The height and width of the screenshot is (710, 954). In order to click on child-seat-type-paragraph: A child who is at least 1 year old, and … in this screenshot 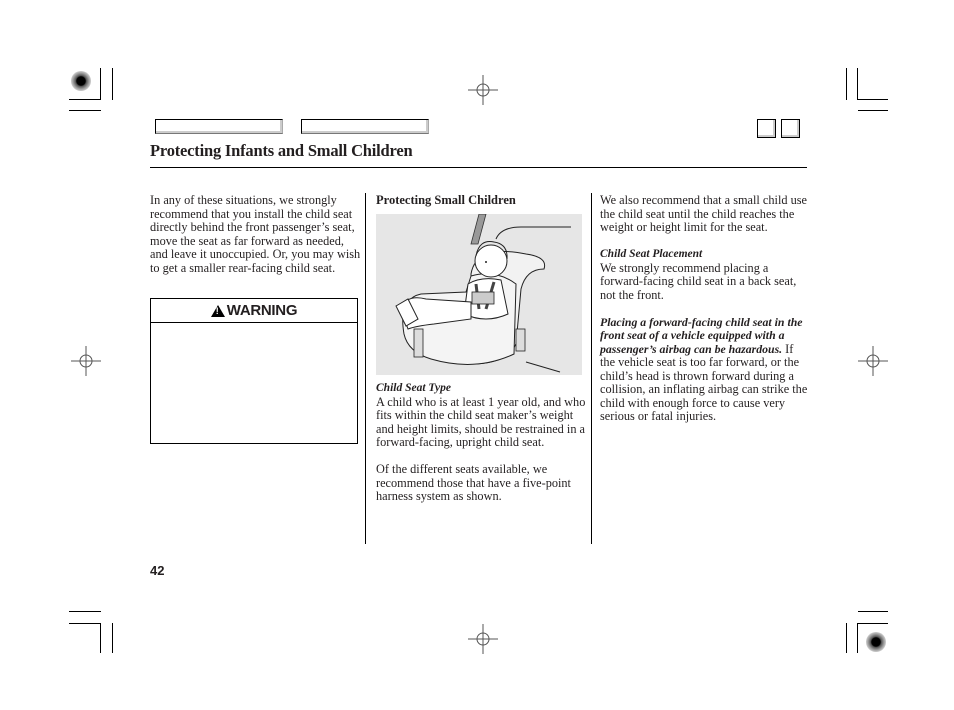, I will do `click(481, 421)`.